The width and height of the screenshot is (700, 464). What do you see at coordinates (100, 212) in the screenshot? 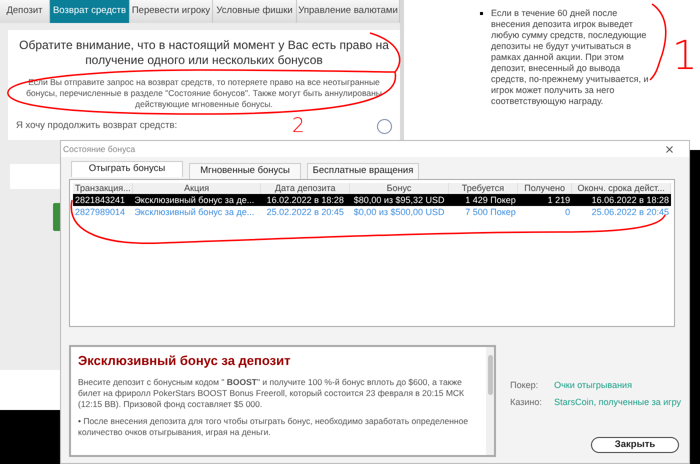
I see `table-cell-text: 2827989014` at bounding box center [100, 212].